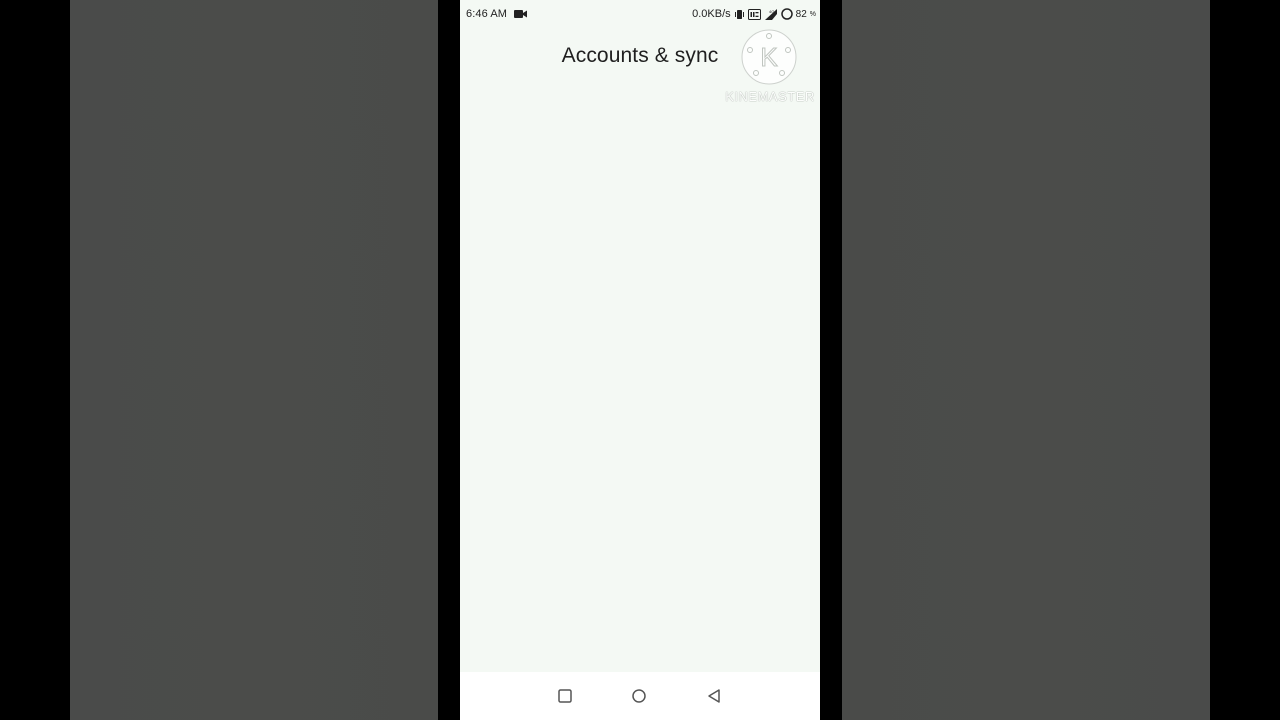 Image resolution: width=1280 pixels, height=720 pixels. I want to click on back-icon, so click(714, 696).